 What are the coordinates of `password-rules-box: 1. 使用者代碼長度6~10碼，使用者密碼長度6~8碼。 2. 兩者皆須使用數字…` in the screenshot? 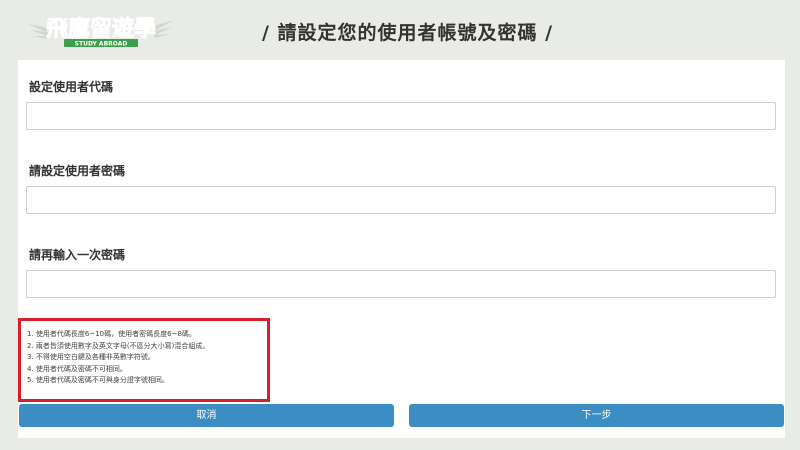 It's located at (144, 360).